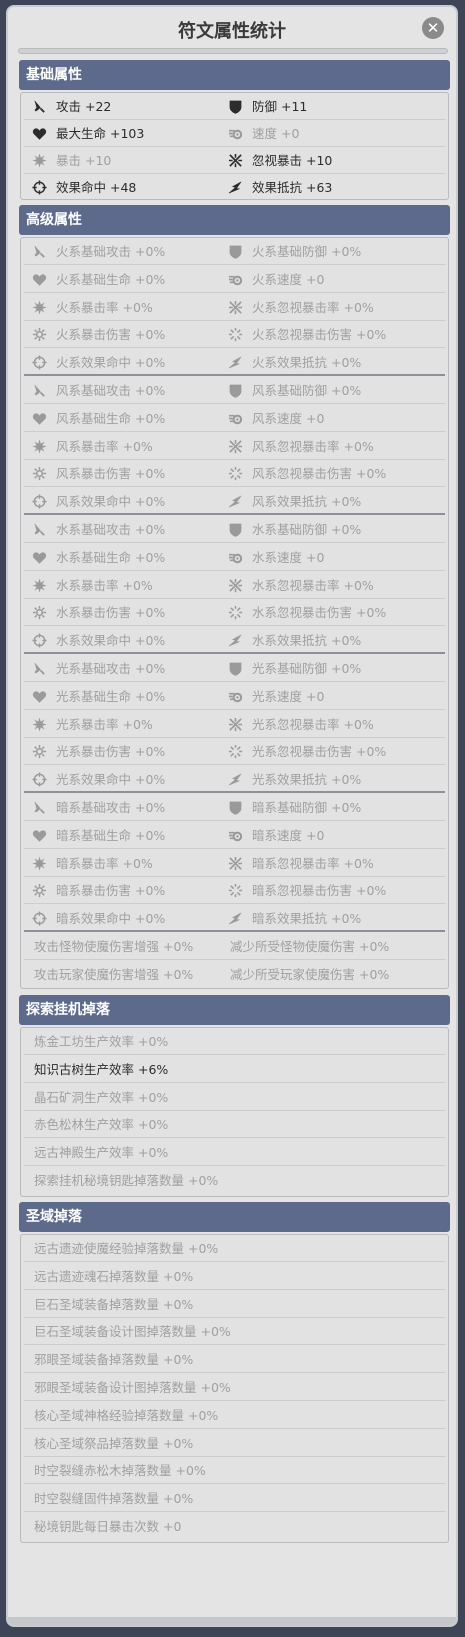  I want to click on drop-label: 探索挂机秘境钥匙掉落数量 +0%, so click(126, 1180).